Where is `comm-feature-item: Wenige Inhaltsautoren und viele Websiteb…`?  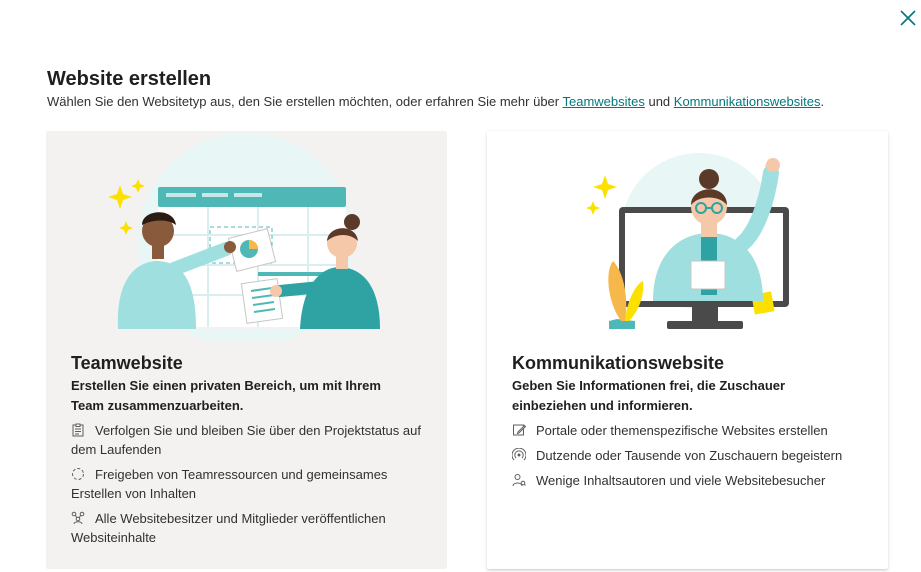
comm-feature-item: Wenige Inhaltsautoren und viele Websiteb… is located at coordinates (692, 480).